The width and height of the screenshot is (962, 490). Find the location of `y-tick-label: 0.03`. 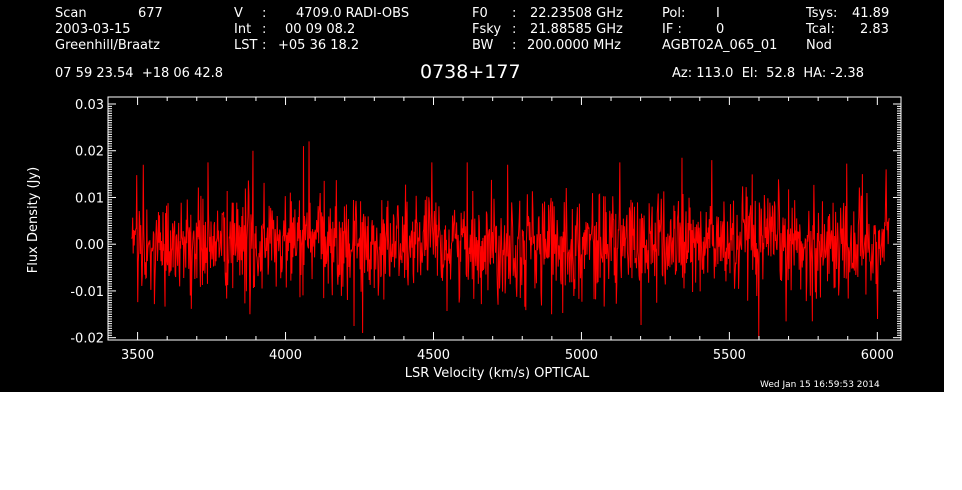

y-tick-label: 0.03 is located at coordinates (89, 105).